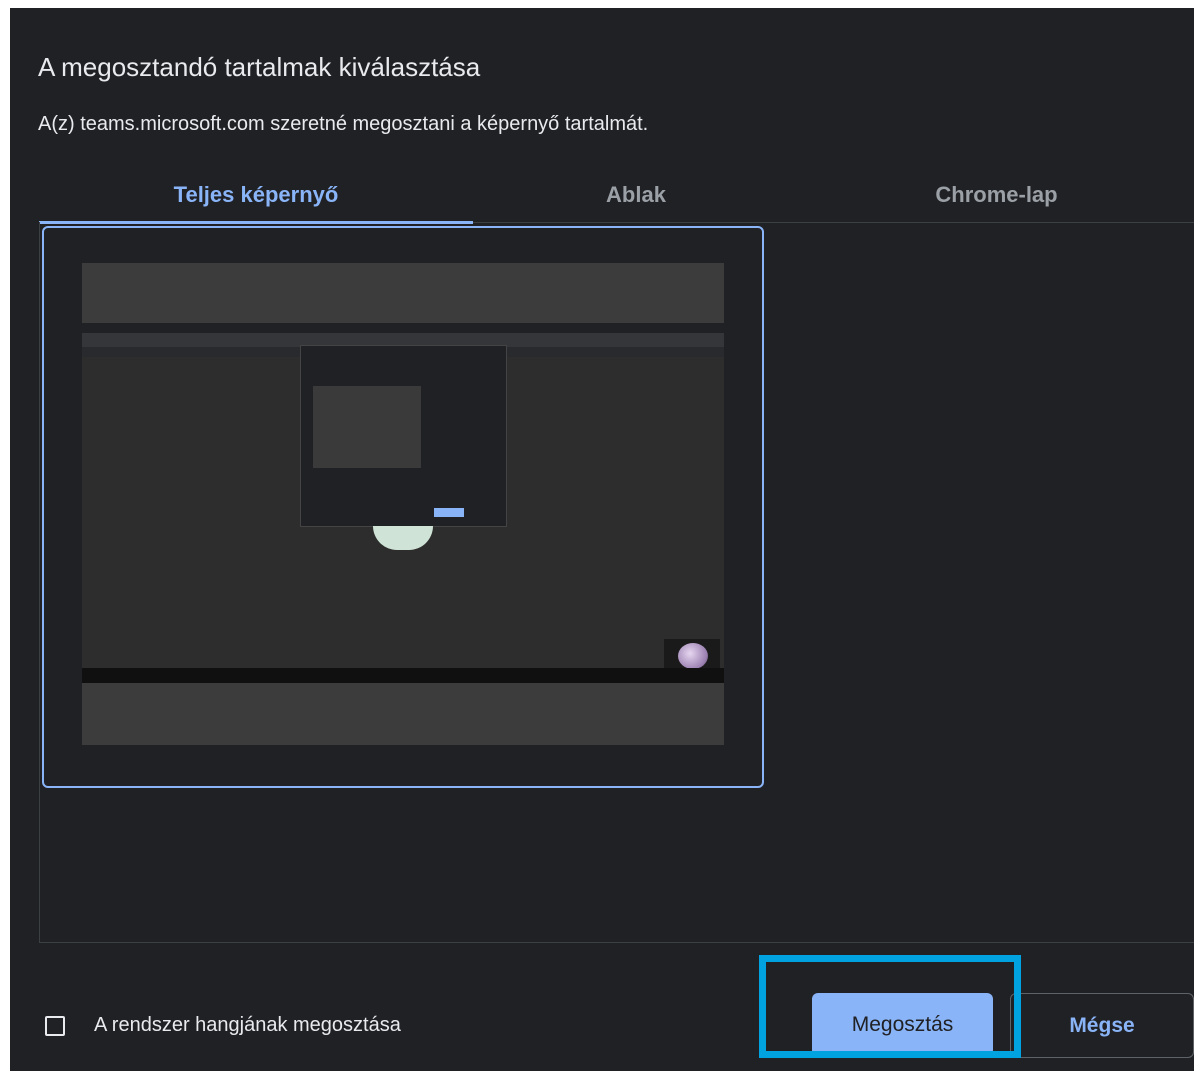 The image size is (1194, 1071). I want to click on avatar-preview, so click(403, 538).